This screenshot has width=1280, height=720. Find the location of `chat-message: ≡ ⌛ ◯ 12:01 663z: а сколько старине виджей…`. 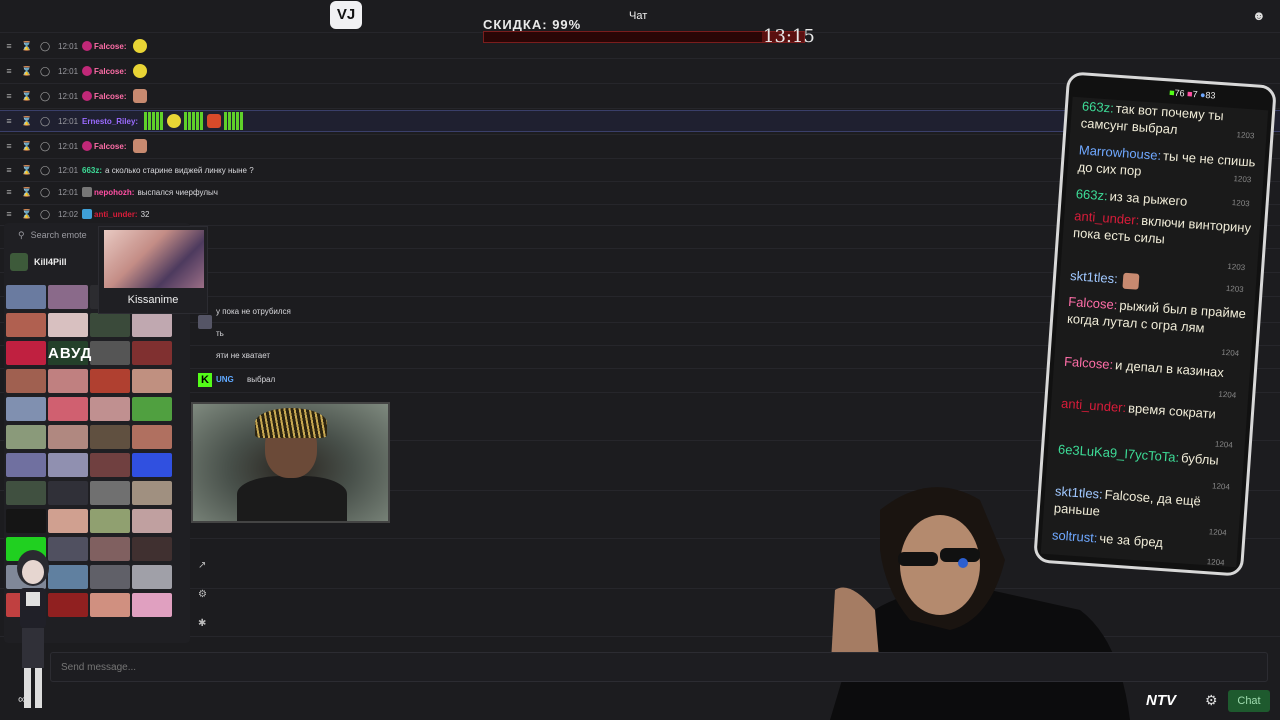

chat-message: ≡ ⌛ ◯ 12:01 663z: а сколько старине виджей… is located at coordinates (127, 170).